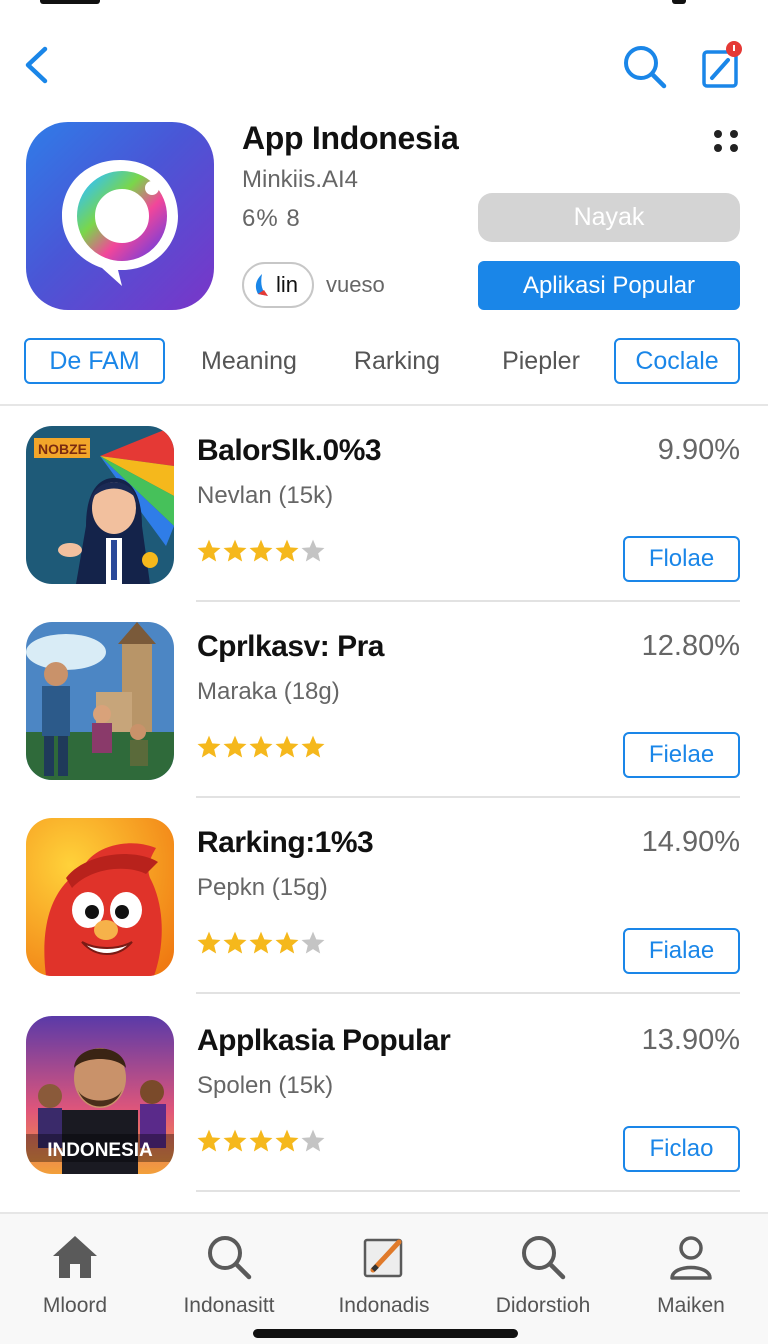 Image resolution: width=768 pixels, height=1344 pixels. What do you see at coordinates (726, 141) in the screenshot?
I see `more-options-button` at bounding box center [726, 141].